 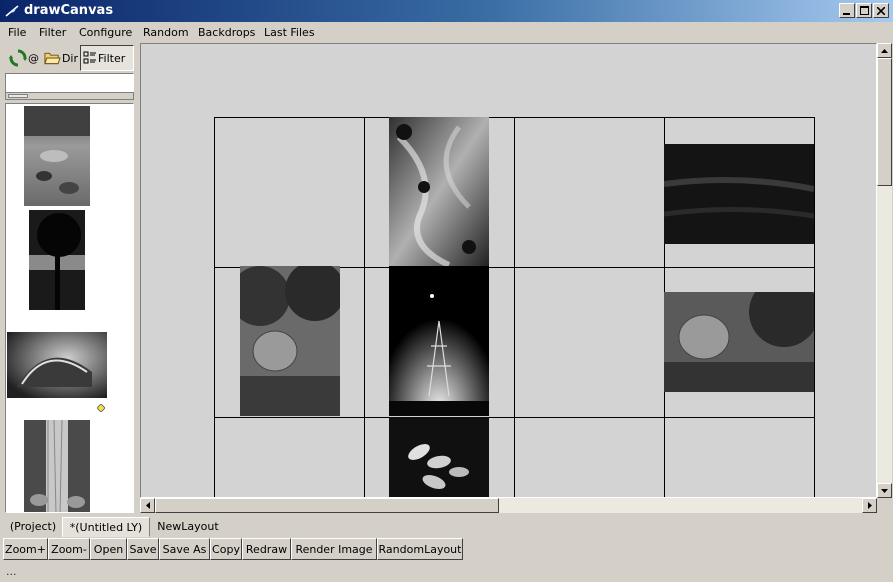 What do you see at coordinates (884, 122) in the screenshot?
I see `vertical-scroll-thumb` at bounding box center [884, 122].